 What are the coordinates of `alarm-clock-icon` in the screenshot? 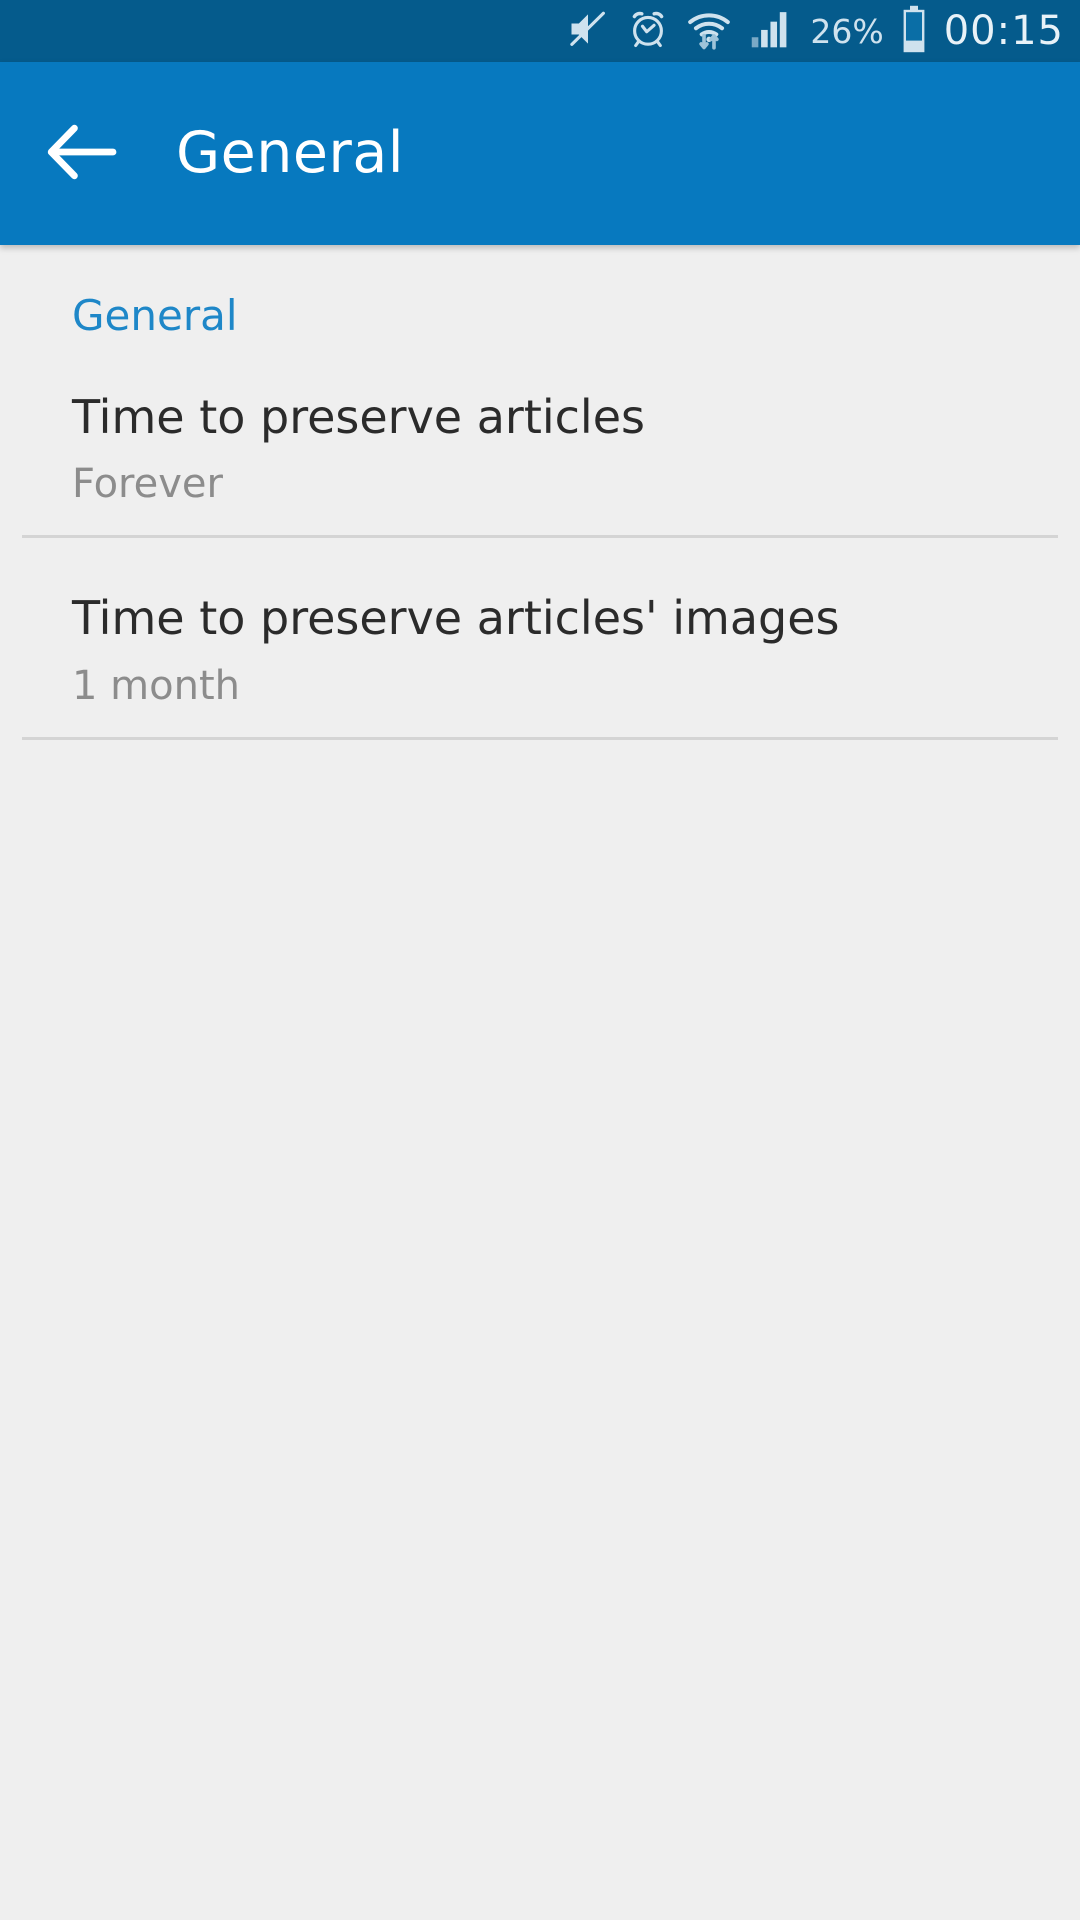 It's located at (648, 31).